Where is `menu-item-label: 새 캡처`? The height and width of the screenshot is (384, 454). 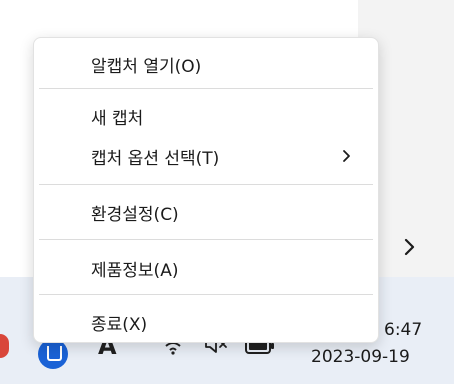
menu-item-label: 새 캡처 is located at coordinates (117, 118).